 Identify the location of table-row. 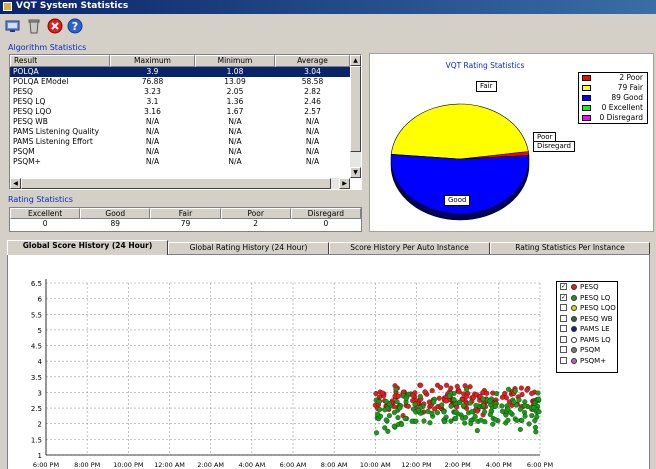
(180, 172).